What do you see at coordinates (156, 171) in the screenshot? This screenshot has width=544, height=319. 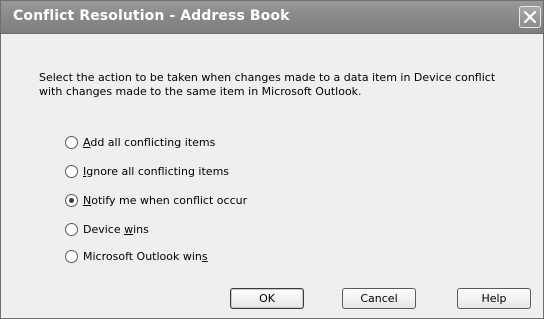 I see `option-label: Ignore all conflicting items` at bounding box center [156, 171].